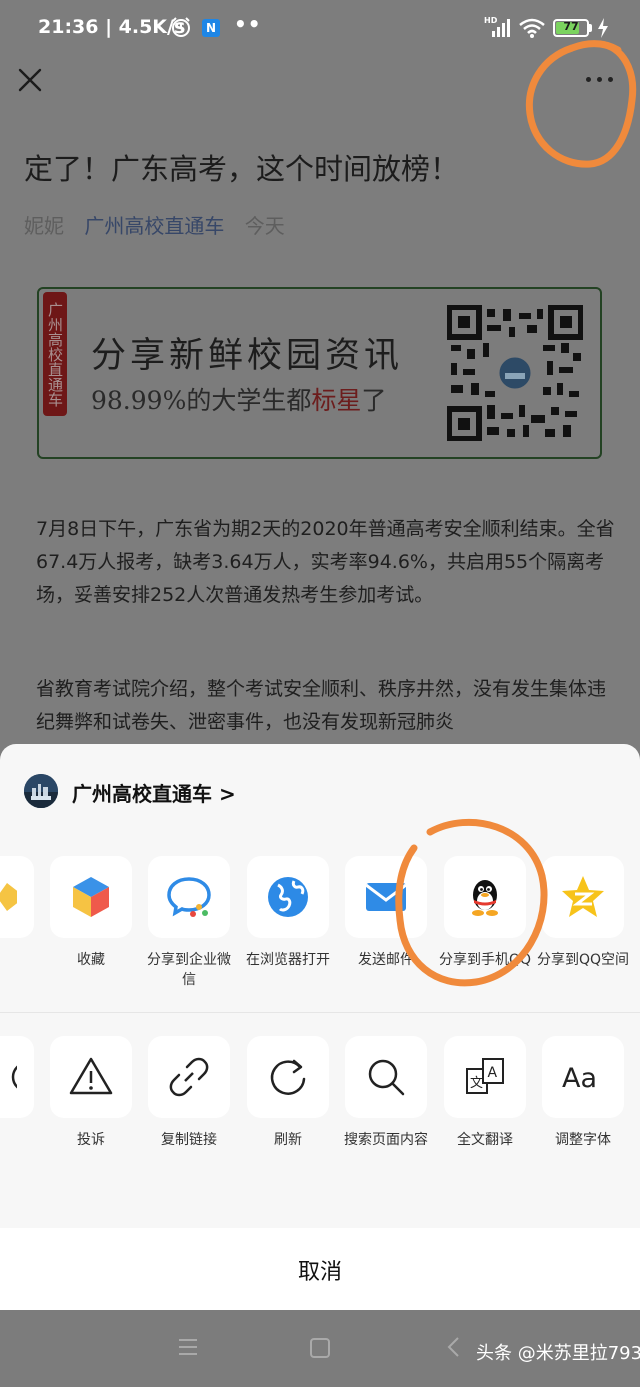  I want to click on tile-label: 搜索页面内容, so click(386, 1140).